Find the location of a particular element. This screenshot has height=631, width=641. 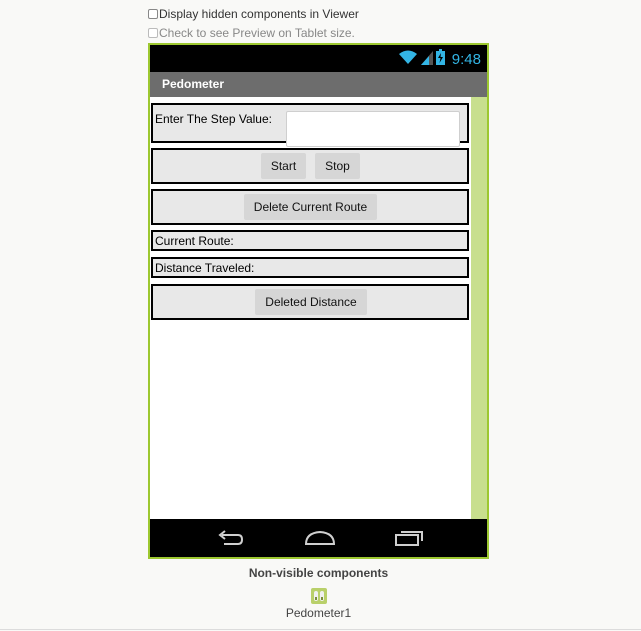

step-value-label: Enter The Step Value: is located at coordinates (213, 119).